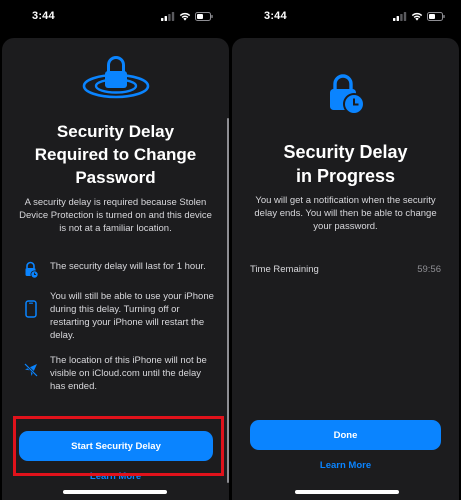  I want to click on iphone-icon, so click(31, 309).